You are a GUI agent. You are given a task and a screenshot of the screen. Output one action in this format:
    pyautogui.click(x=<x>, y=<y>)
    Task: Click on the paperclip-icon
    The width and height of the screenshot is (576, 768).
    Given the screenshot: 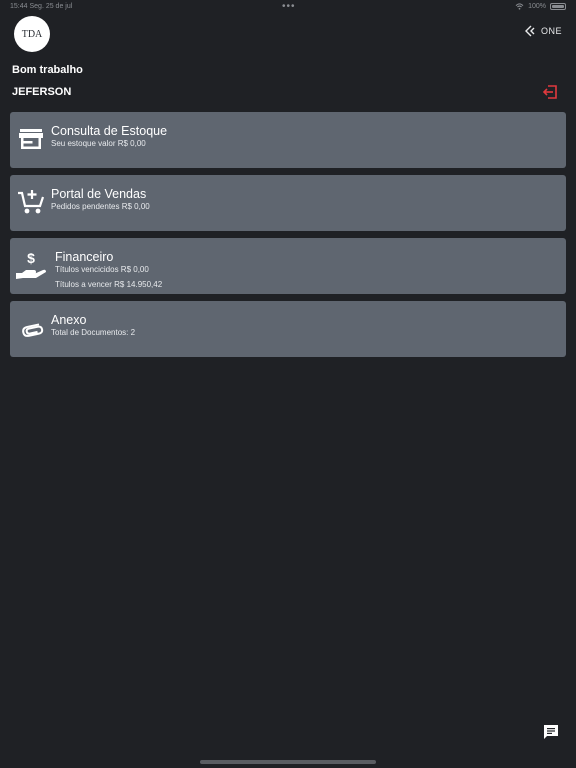 What is the action you would take?
    pyautogui.click(x=33, y=330)
    